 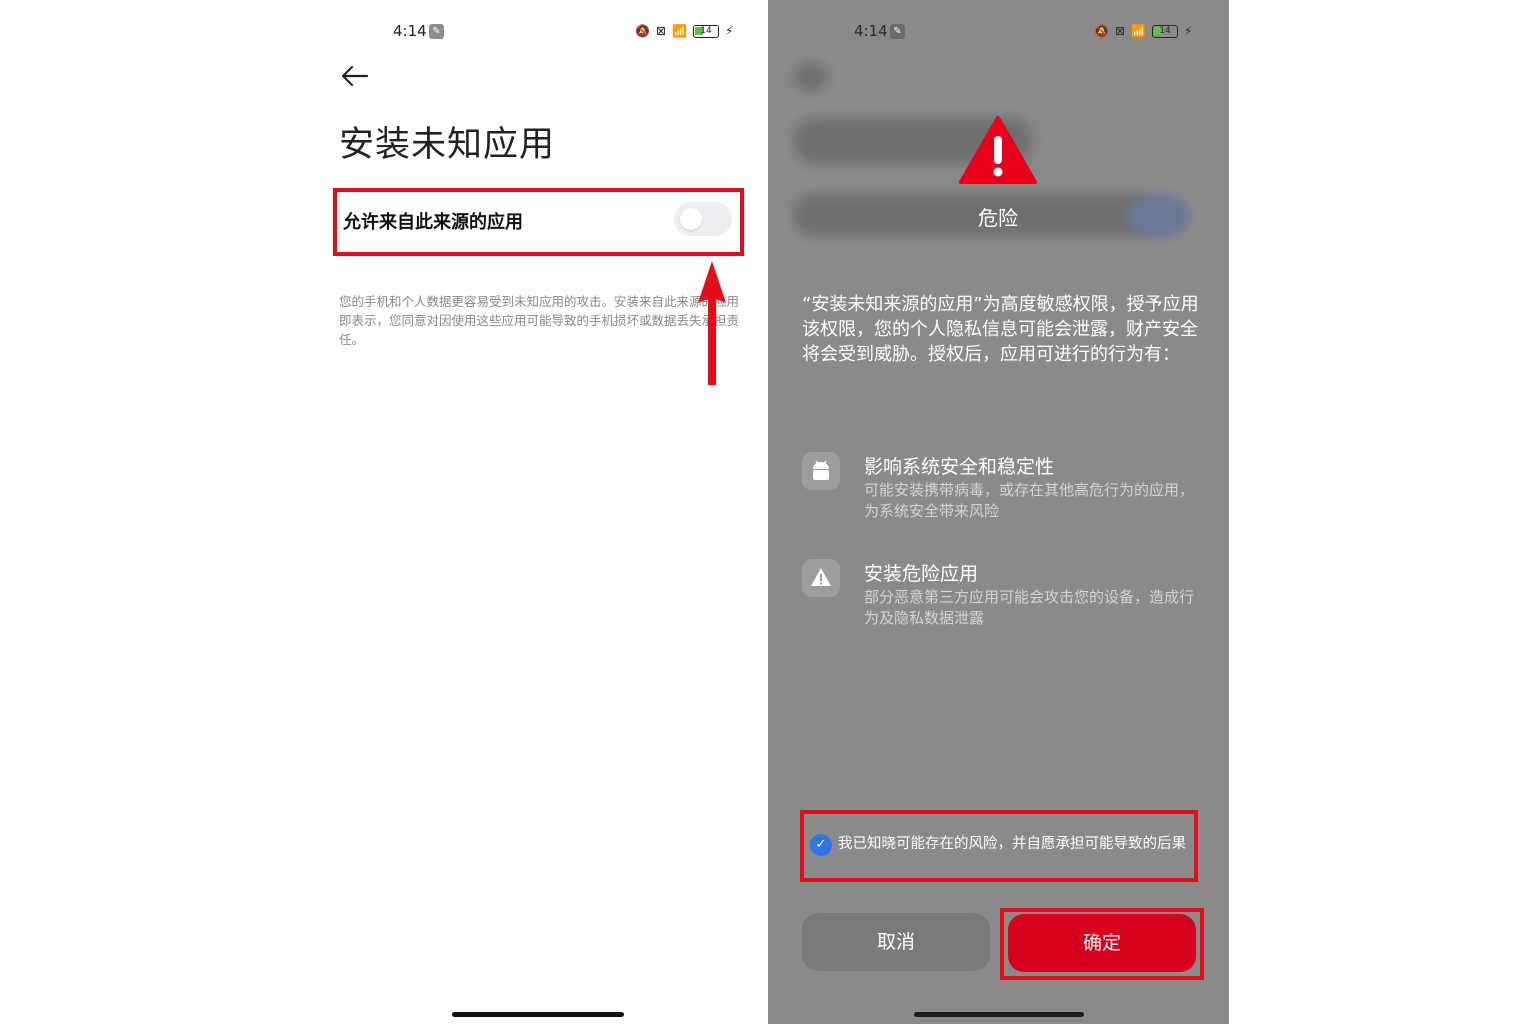 I want to click on blurred-back-button, so click(x=811, y=77).